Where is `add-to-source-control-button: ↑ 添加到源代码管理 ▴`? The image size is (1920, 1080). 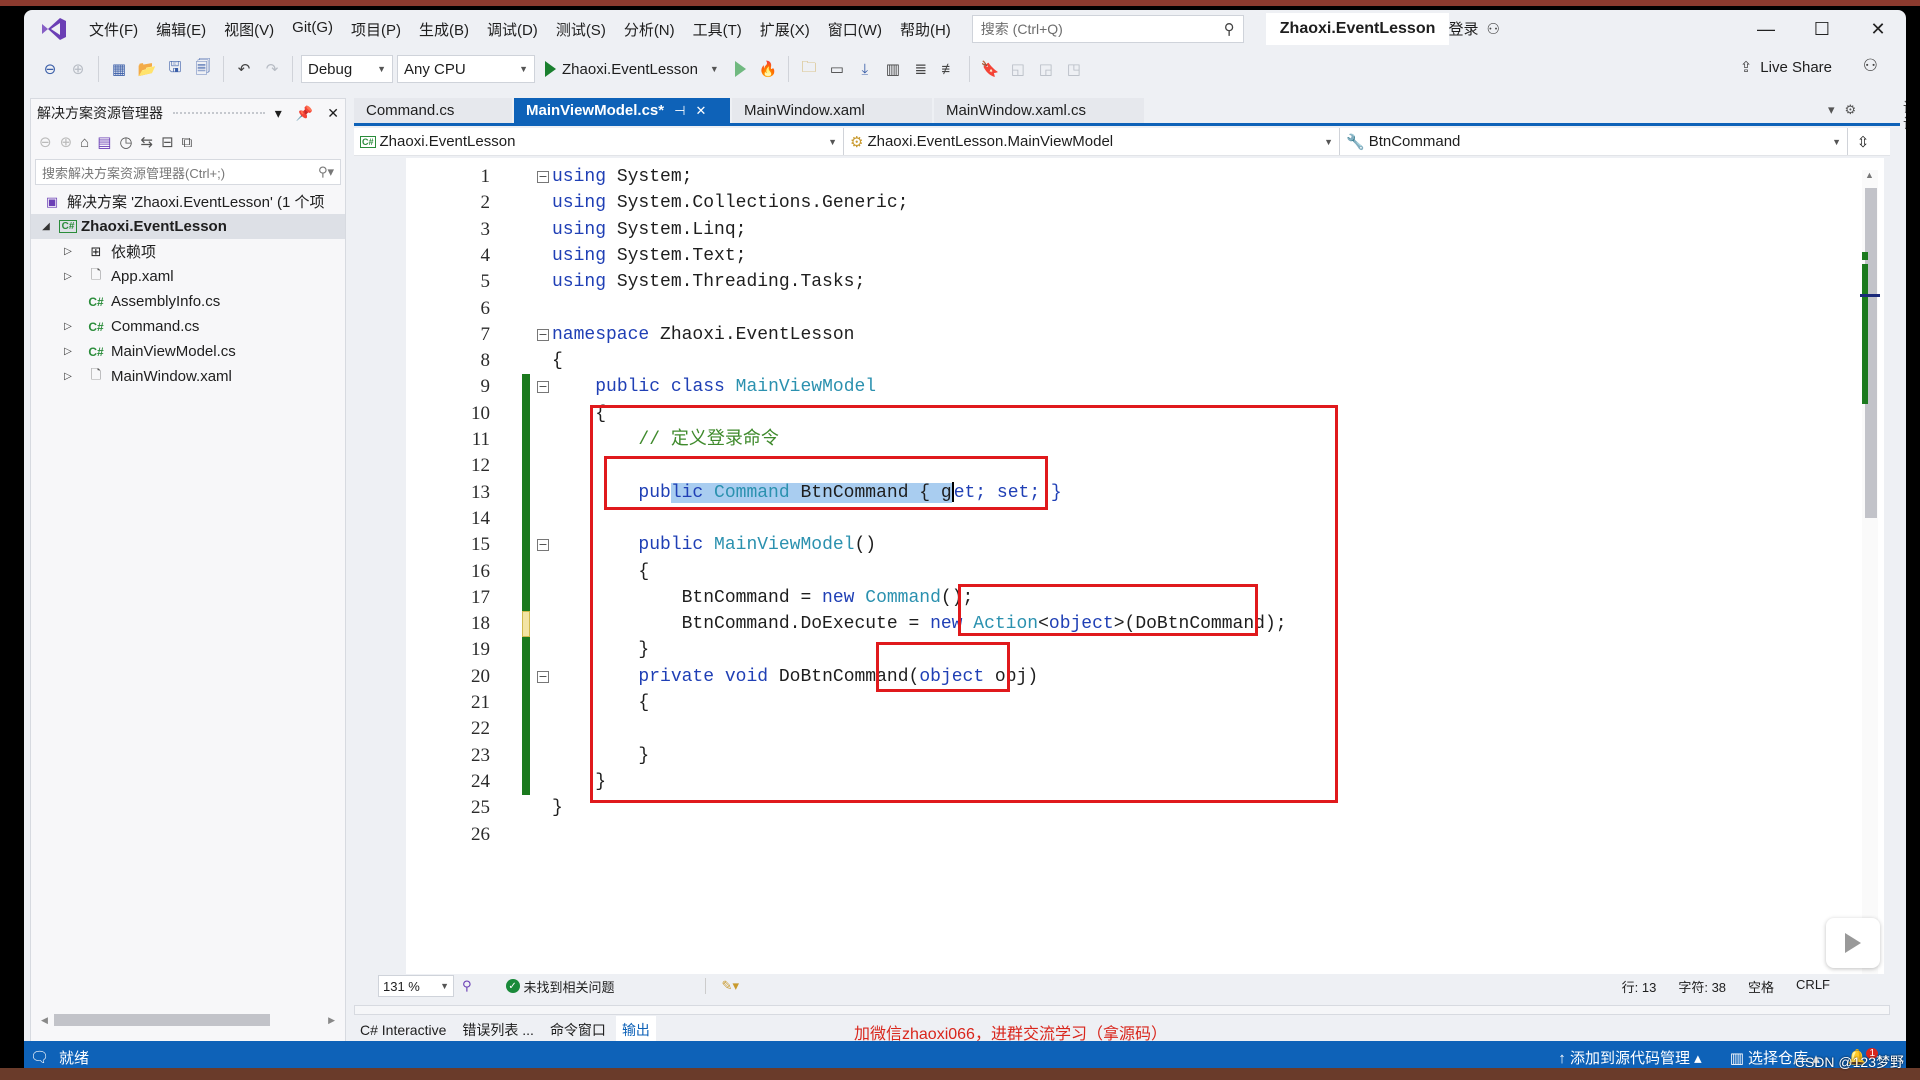
add-to-source-control-button: ↑ 添加到源代码管理 ▴ is located at coordinates (1629, 1057).